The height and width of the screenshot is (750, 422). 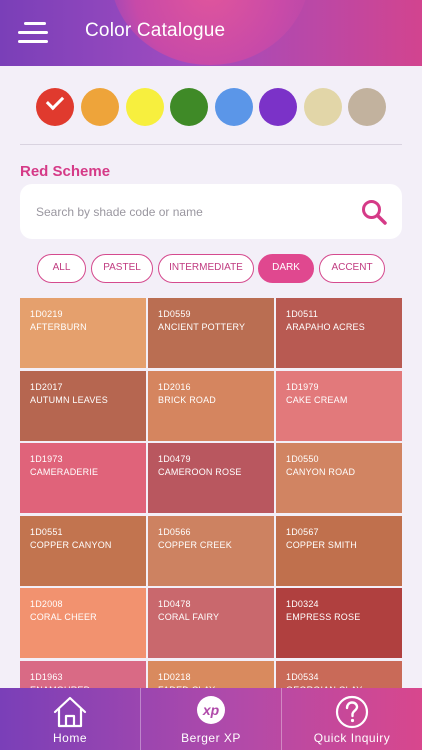 What do you see at coordinates (286, 268) in the screenshot?
I see `filter-chip-dark: DARK` at bounding box center [286, 268].